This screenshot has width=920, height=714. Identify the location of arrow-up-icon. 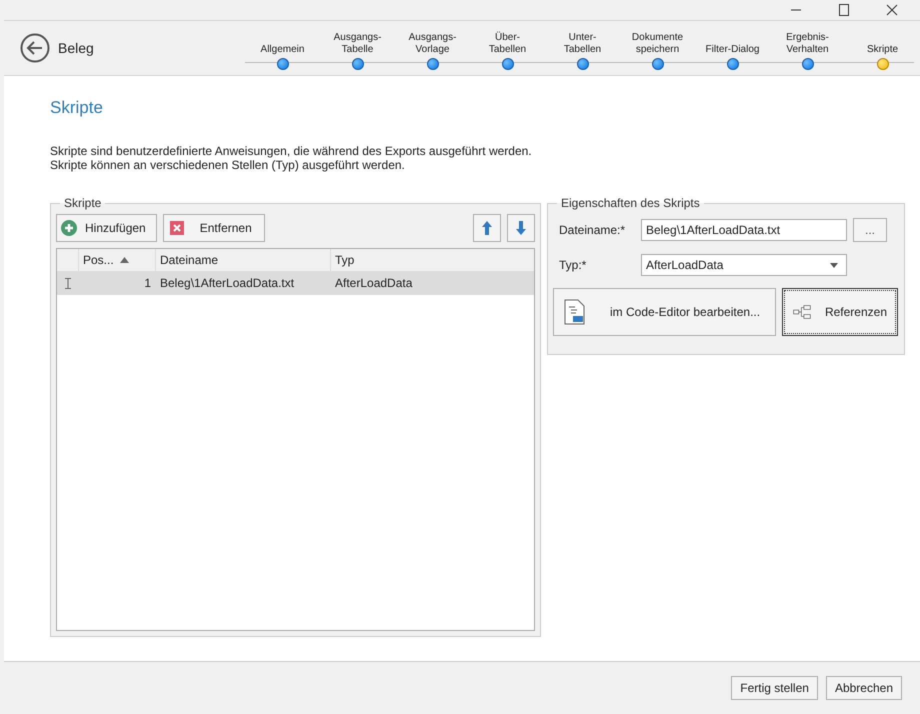
(487, 228).